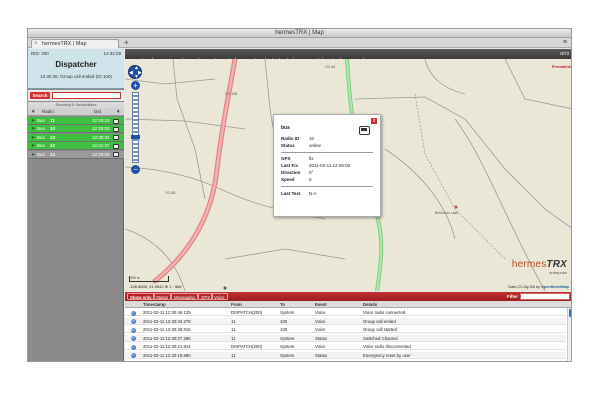  What do you see at coordinates (570, 313) in the screenshot?
I see `scrollbar-thumb` at bounding box center [570, 313].